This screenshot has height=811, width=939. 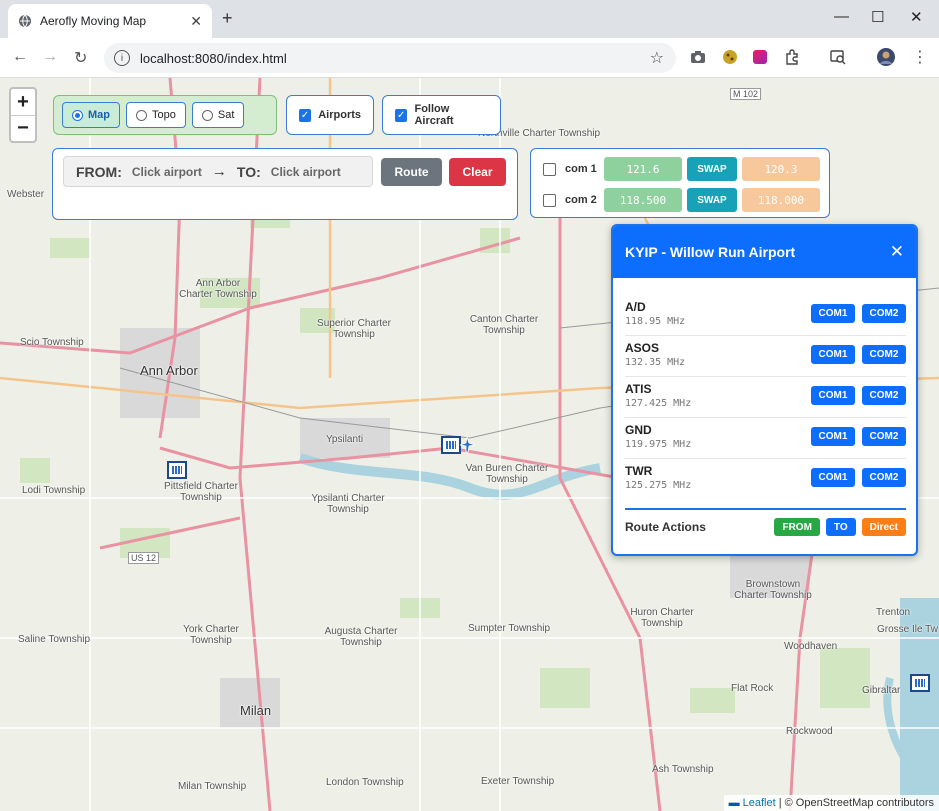 What do you see at coordinates (883, 527) in the screenshot?
I see `direct-button: Direct` at bounding box center [883, 527].